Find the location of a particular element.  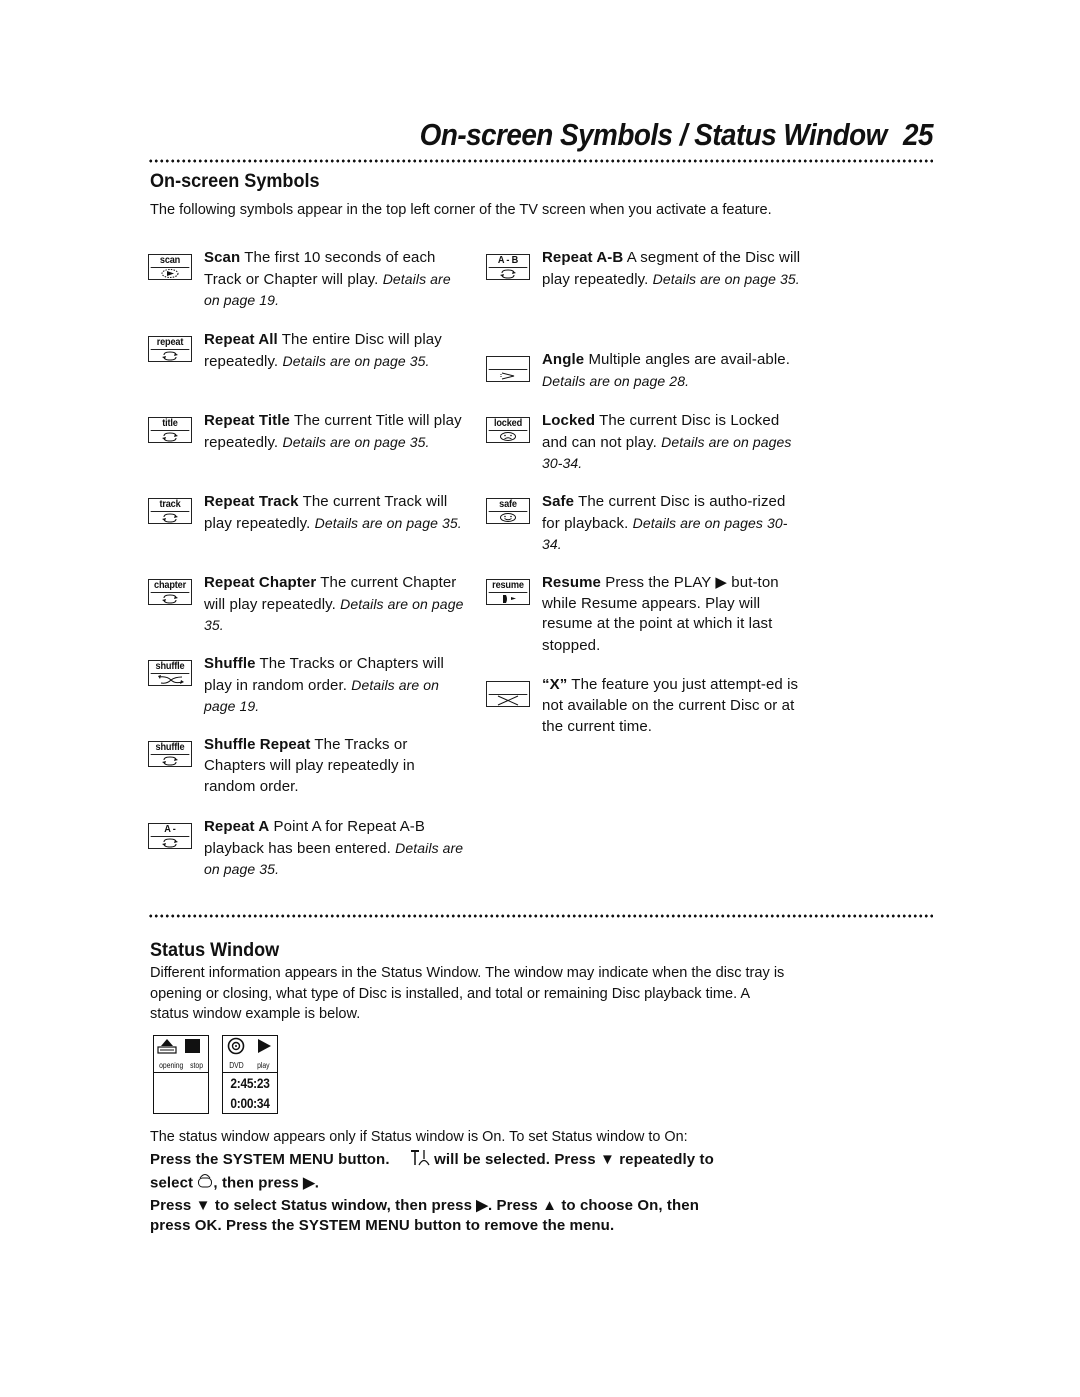

symbol-name: Shuffle is located at coordinates (230, 663).